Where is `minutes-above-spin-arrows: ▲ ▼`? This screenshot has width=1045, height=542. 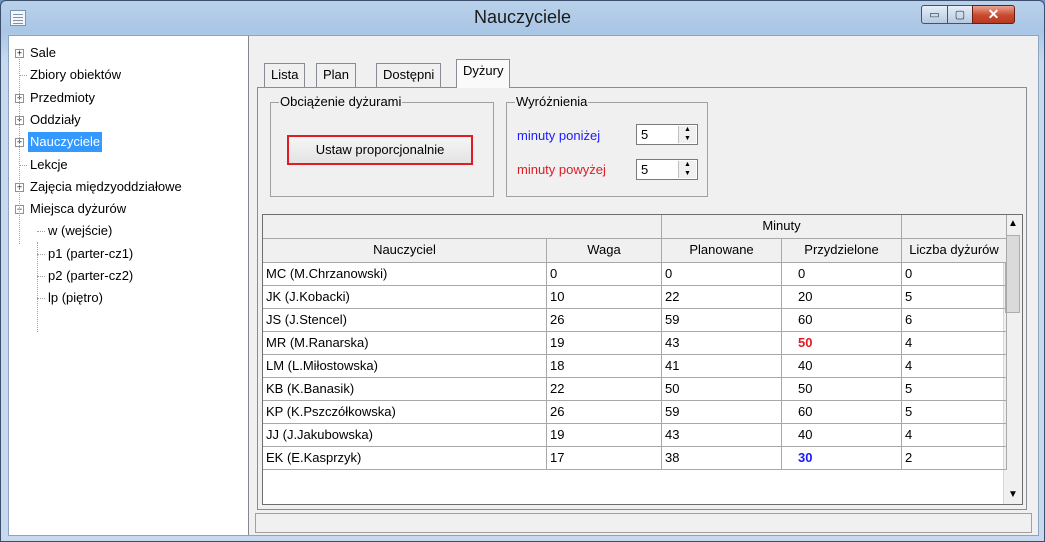 minutes-above-spin-arrows: ▲ ▼ is located at coordinates (687, 169).